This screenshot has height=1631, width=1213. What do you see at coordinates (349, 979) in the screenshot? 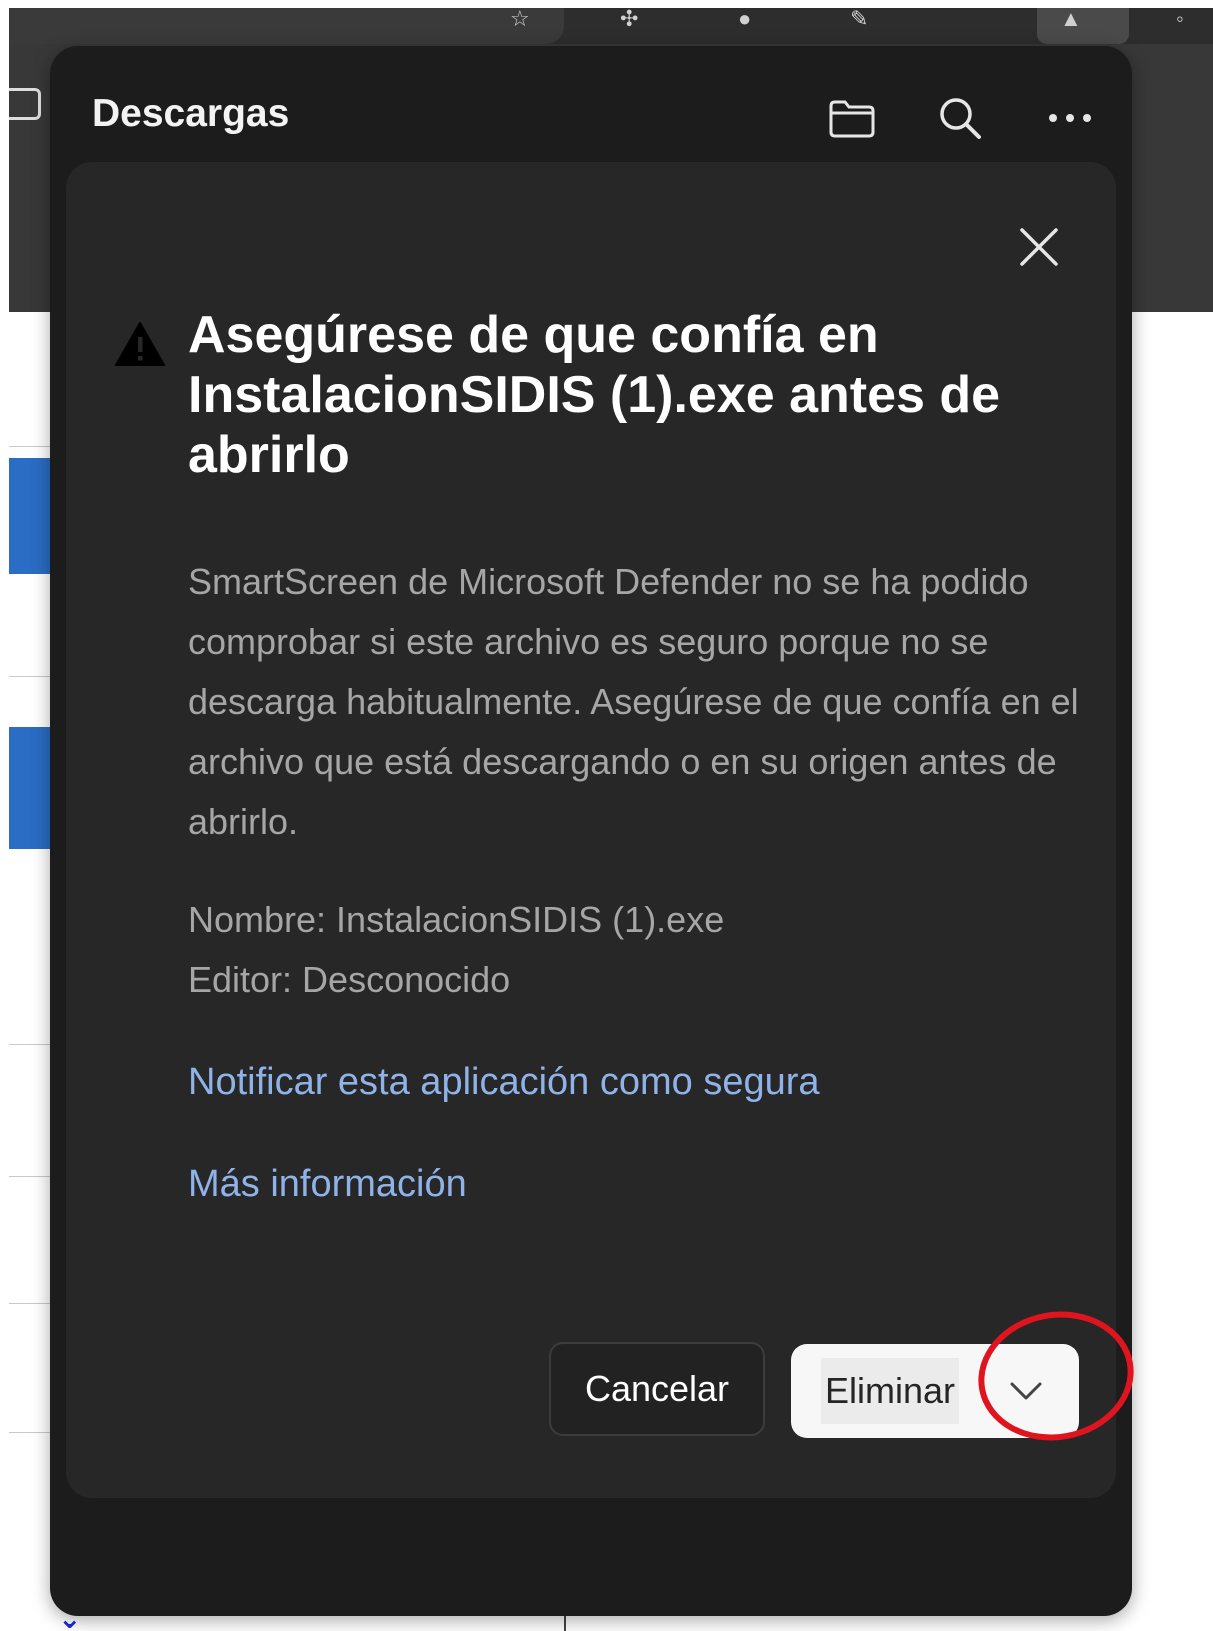
I see `file-publisher: Editor: Desconocido` at bounding box center [349, 979].